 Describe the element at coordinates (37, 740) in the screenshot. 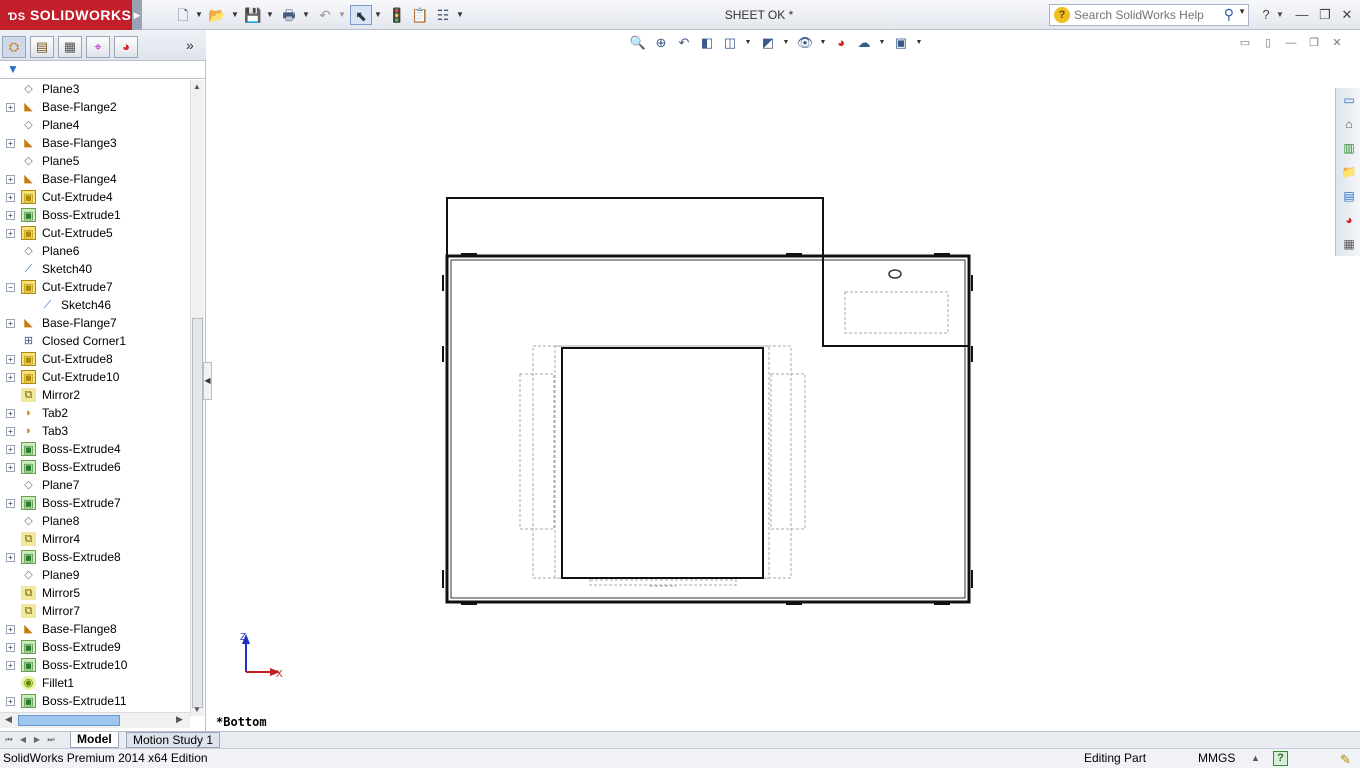

I see `next-tab-arrow-icon: ▶` at that location.